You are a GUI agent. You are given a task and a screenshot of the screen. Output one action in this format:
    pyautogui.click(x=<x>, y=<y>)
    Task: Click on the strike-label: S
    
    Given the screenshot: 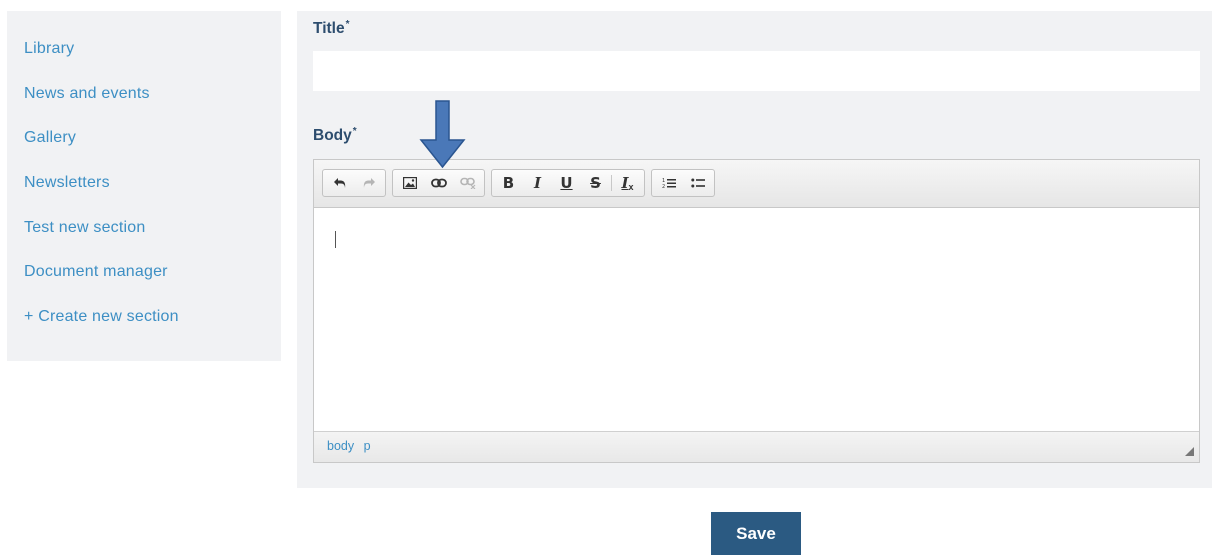 What is the action you would take?
    pyautogui.click(x=595, y=183)
    